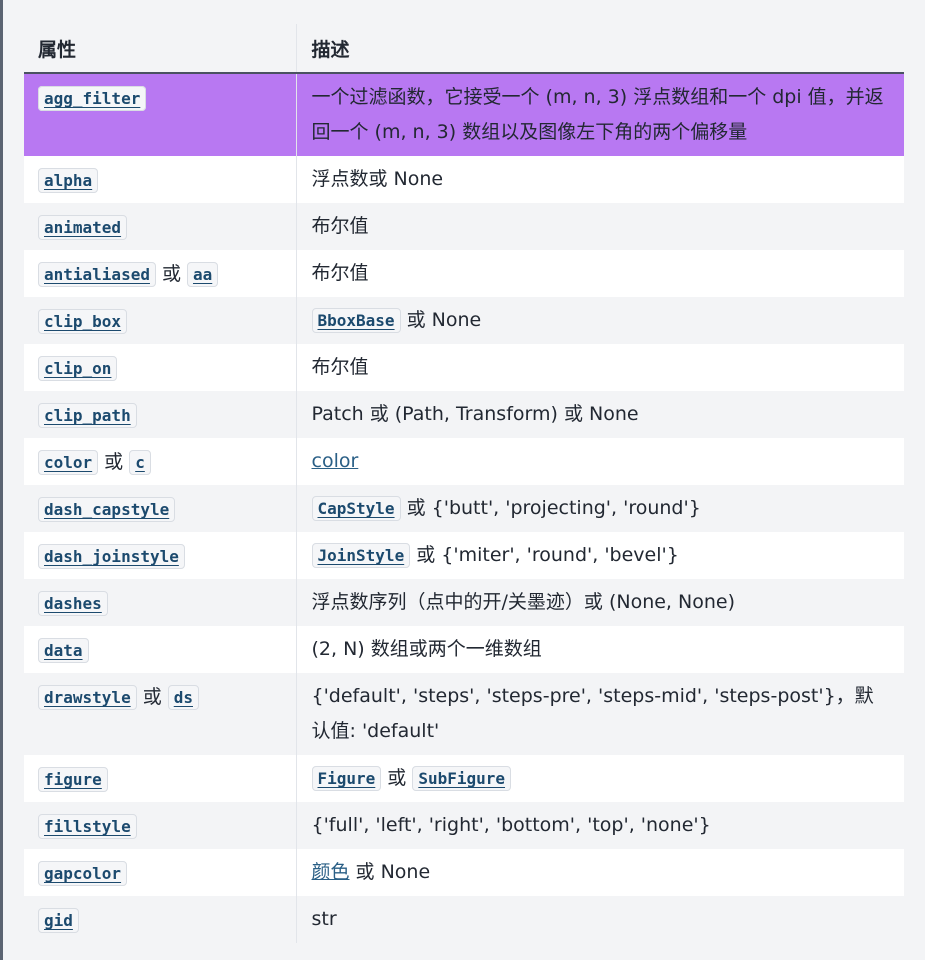  I want to click on property-cell: dash_joinstyle, so click(160, 555).